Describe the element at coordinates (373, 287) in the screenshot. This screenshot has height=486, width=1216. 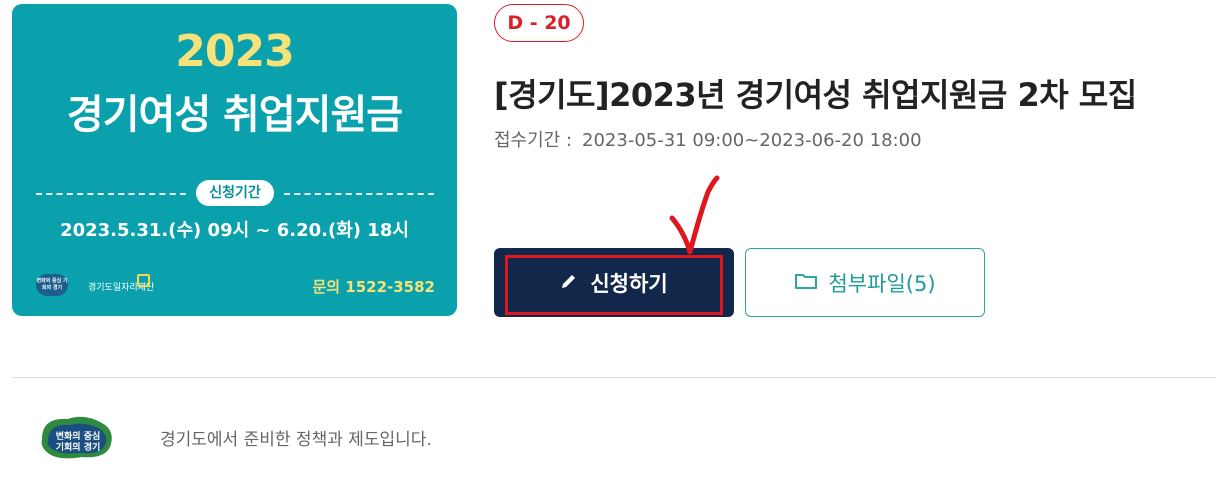
I see `banner-contact: 문의 1522-3582` at that location.